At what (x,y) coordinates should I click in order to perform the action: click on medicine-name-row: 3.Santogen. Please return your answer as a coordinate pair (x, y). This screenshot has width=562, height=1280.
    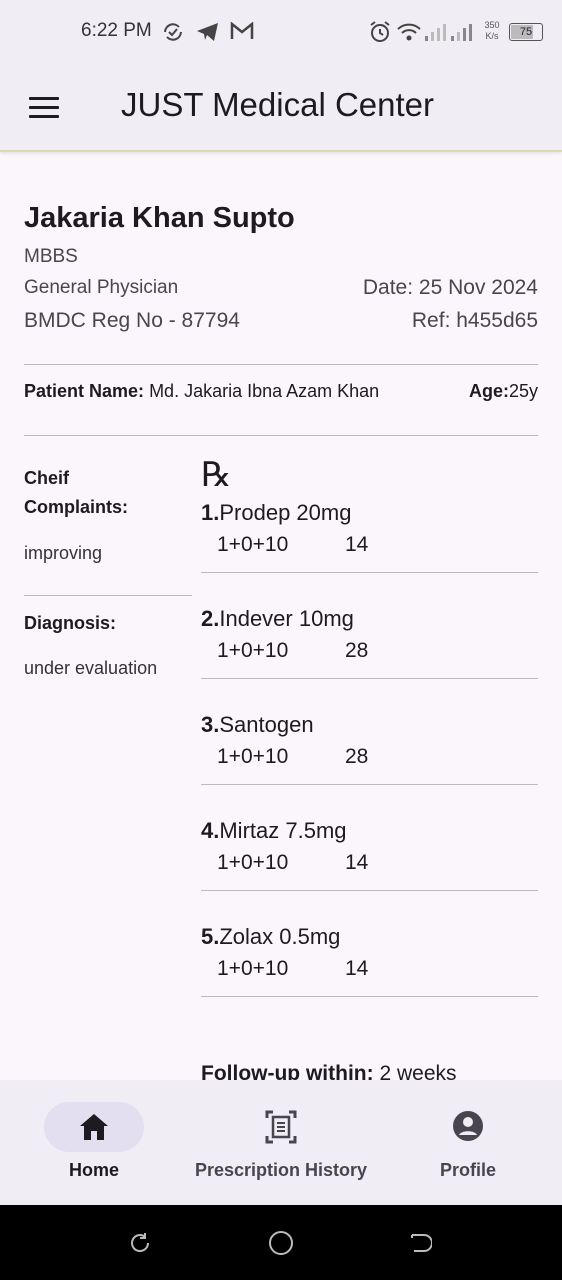
    Looking at the image, I should click on (257, 725).